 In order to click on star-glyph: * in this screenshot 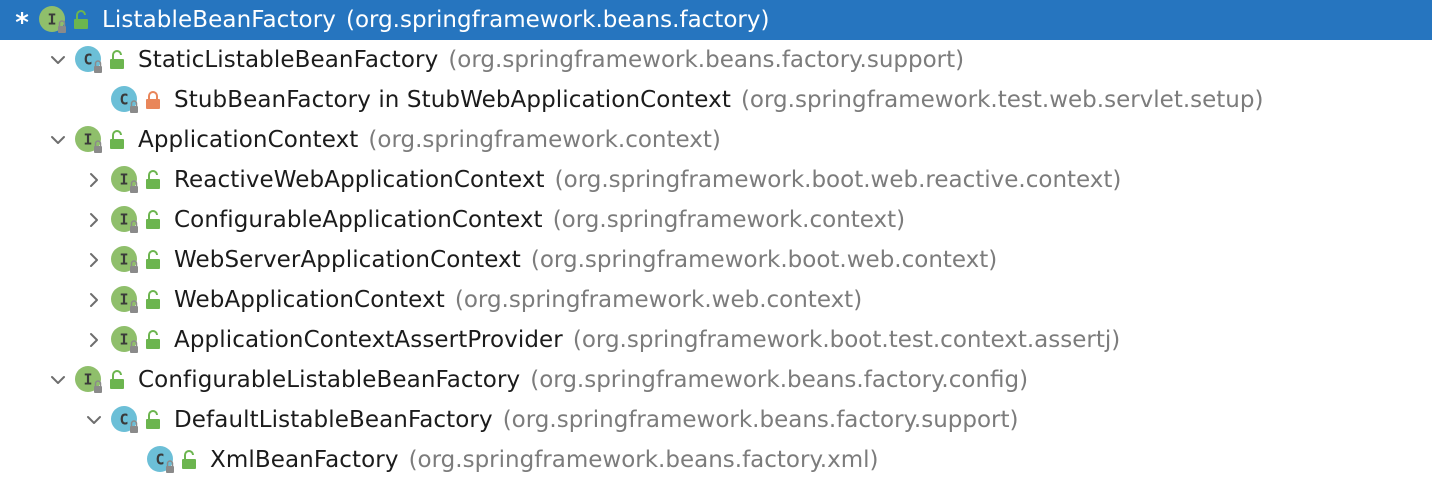, I will do `click(22, 23)`.